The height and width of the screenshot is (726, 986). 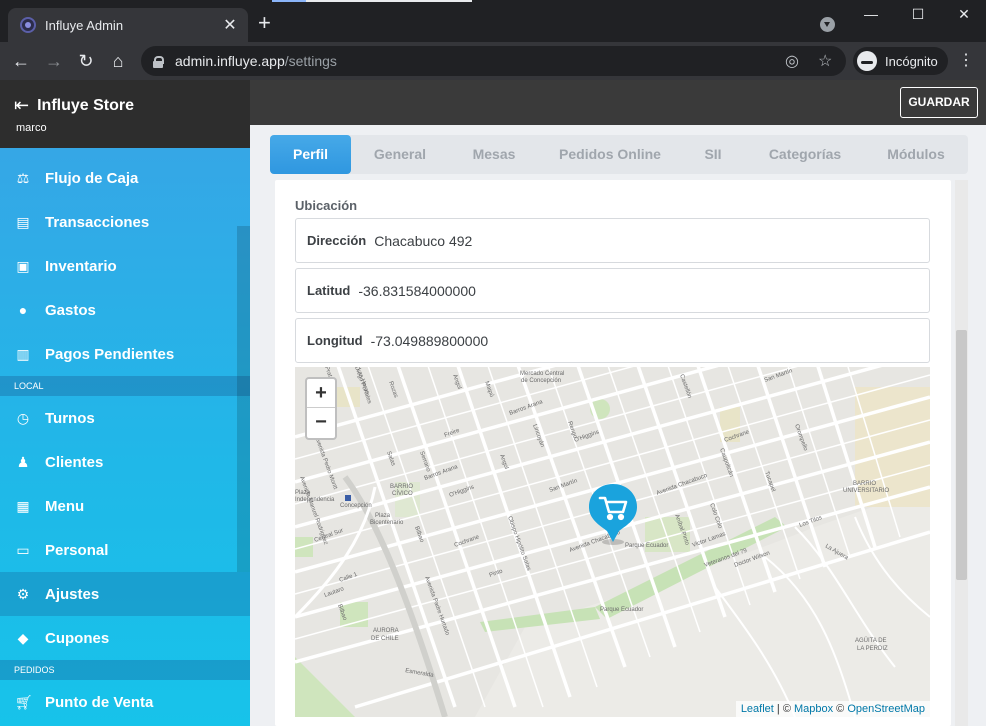 What do you see at coordinates (125, 386) in the screenshot?
I see `sidebar-section-local: LOCAL` at bounding box center [125, 386].